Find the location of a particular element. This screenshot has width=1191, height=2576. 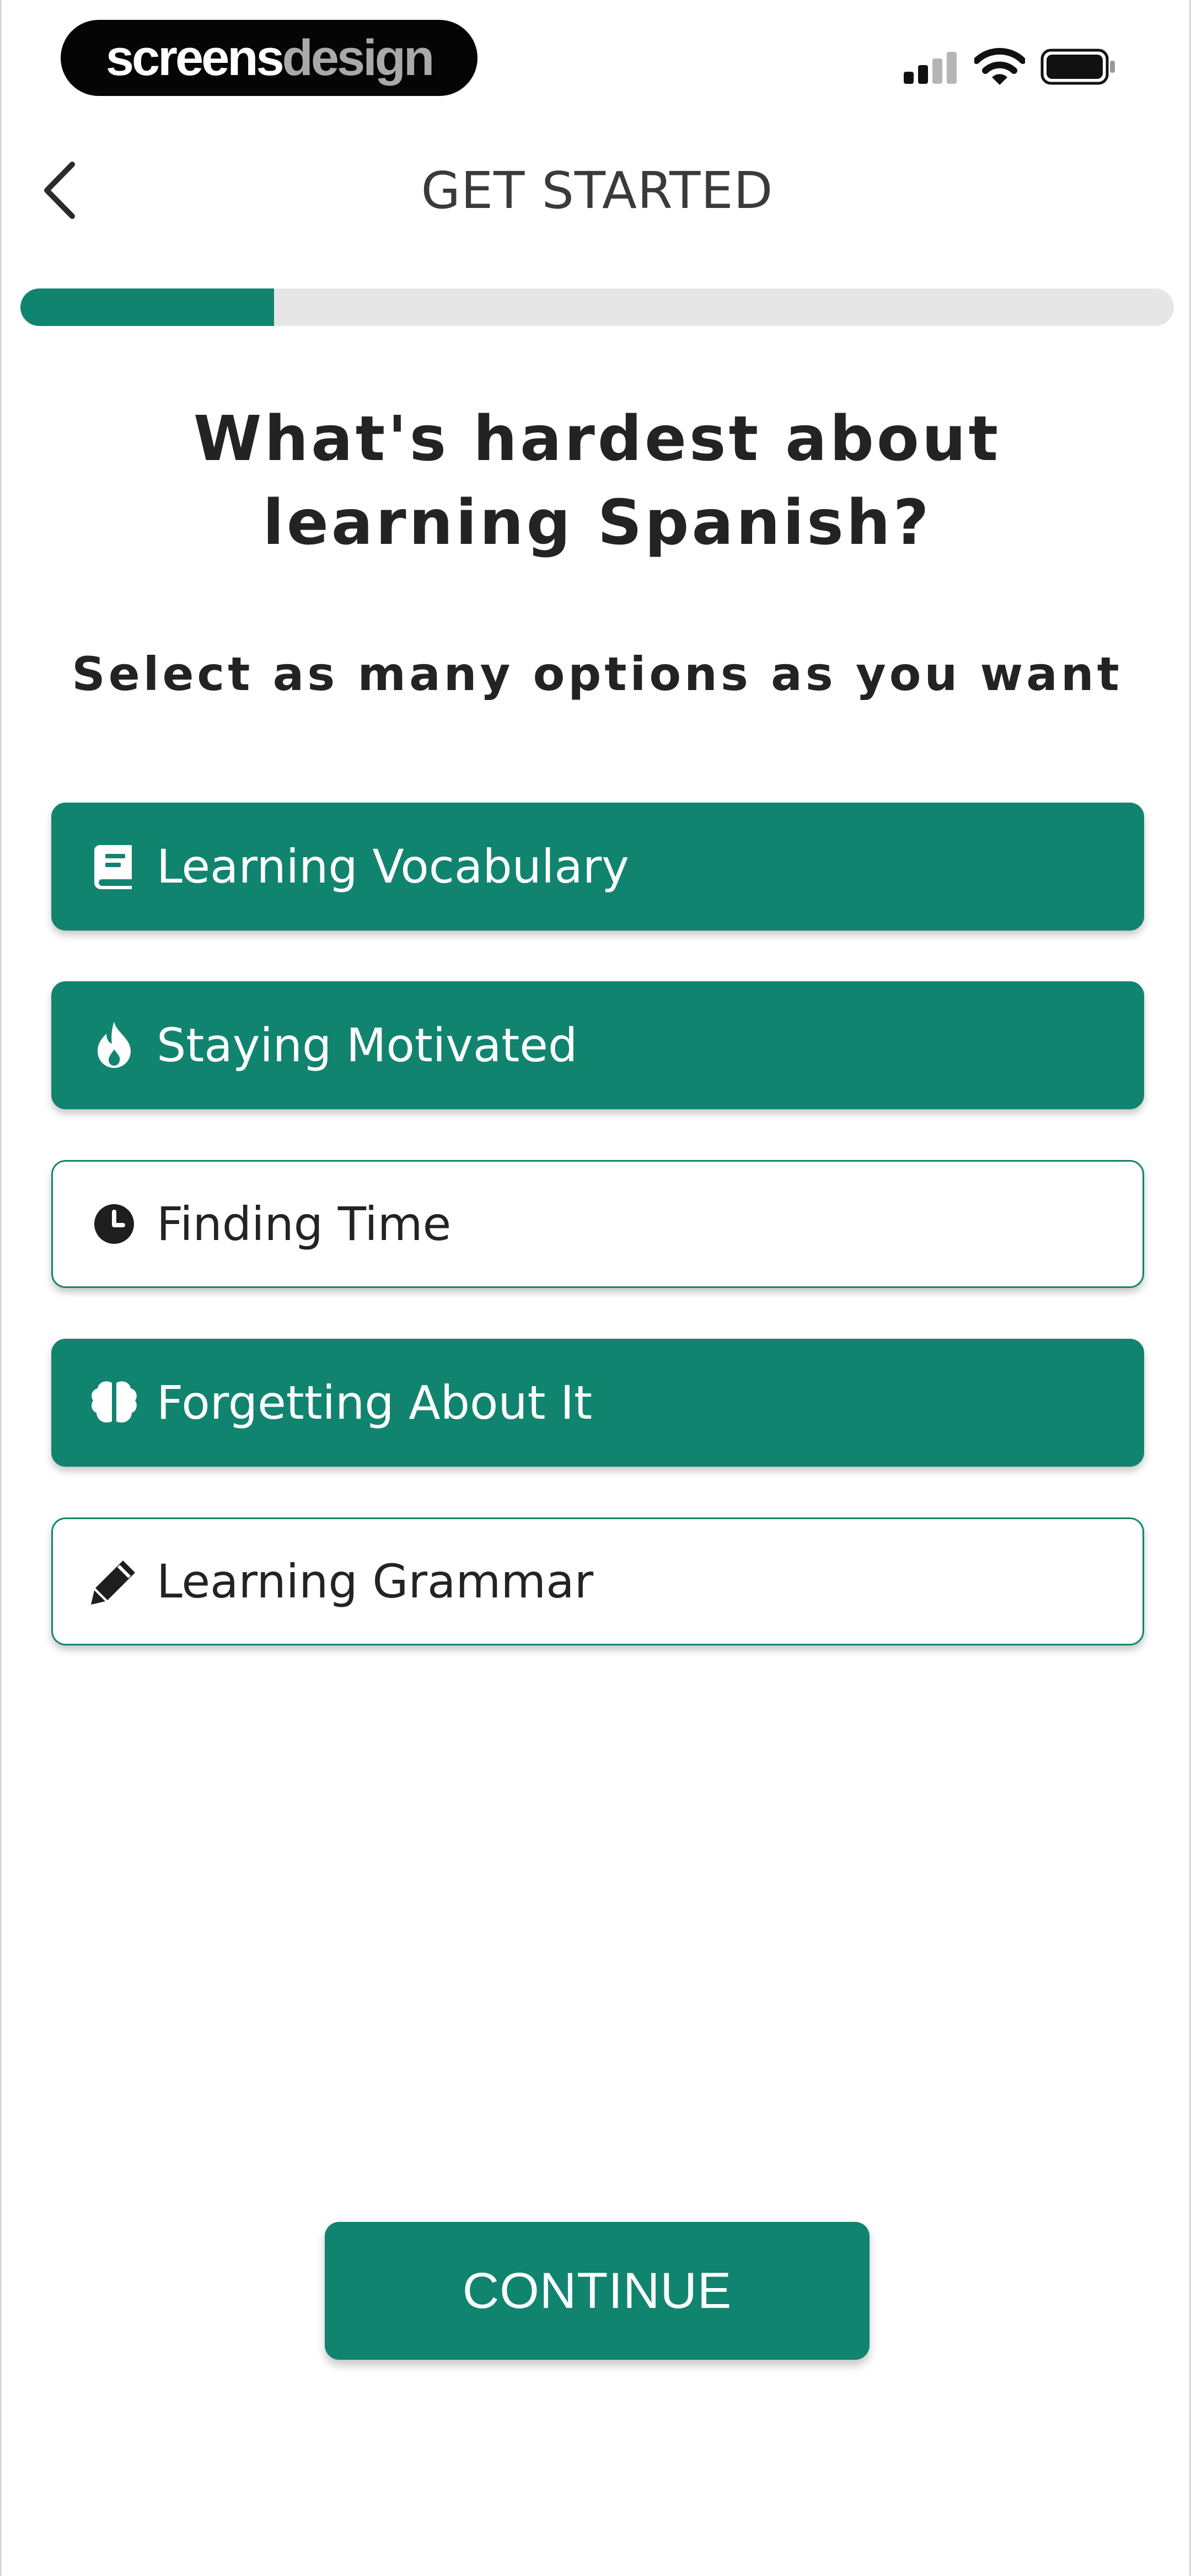

option-label: Finding Time is located at coordinates (304, 1224).